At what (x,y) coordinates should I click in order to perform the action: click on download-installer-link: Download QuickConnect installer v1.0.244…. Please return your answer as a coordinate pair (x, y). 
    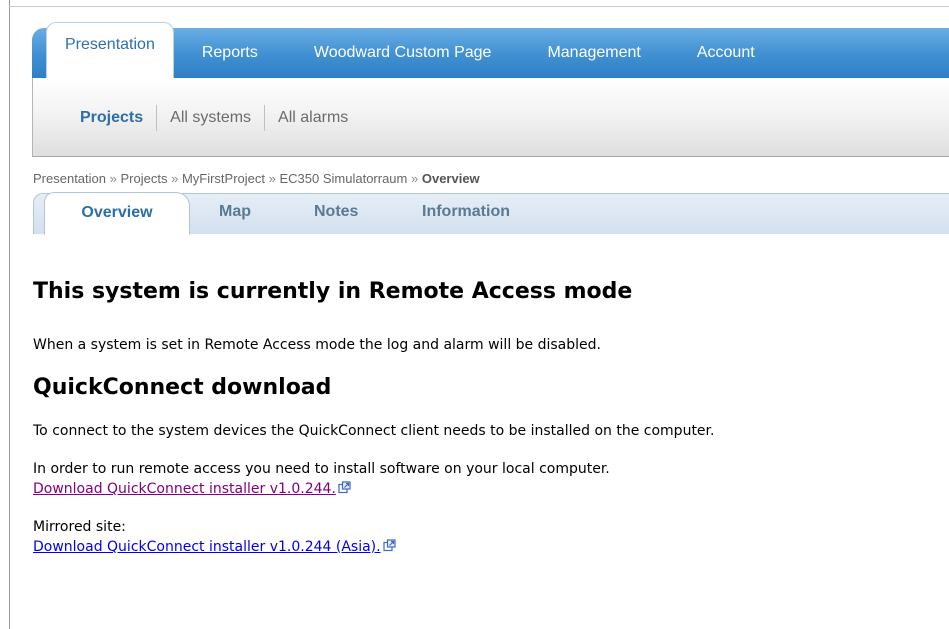
    Looking at the image, I should click on (184, 489).